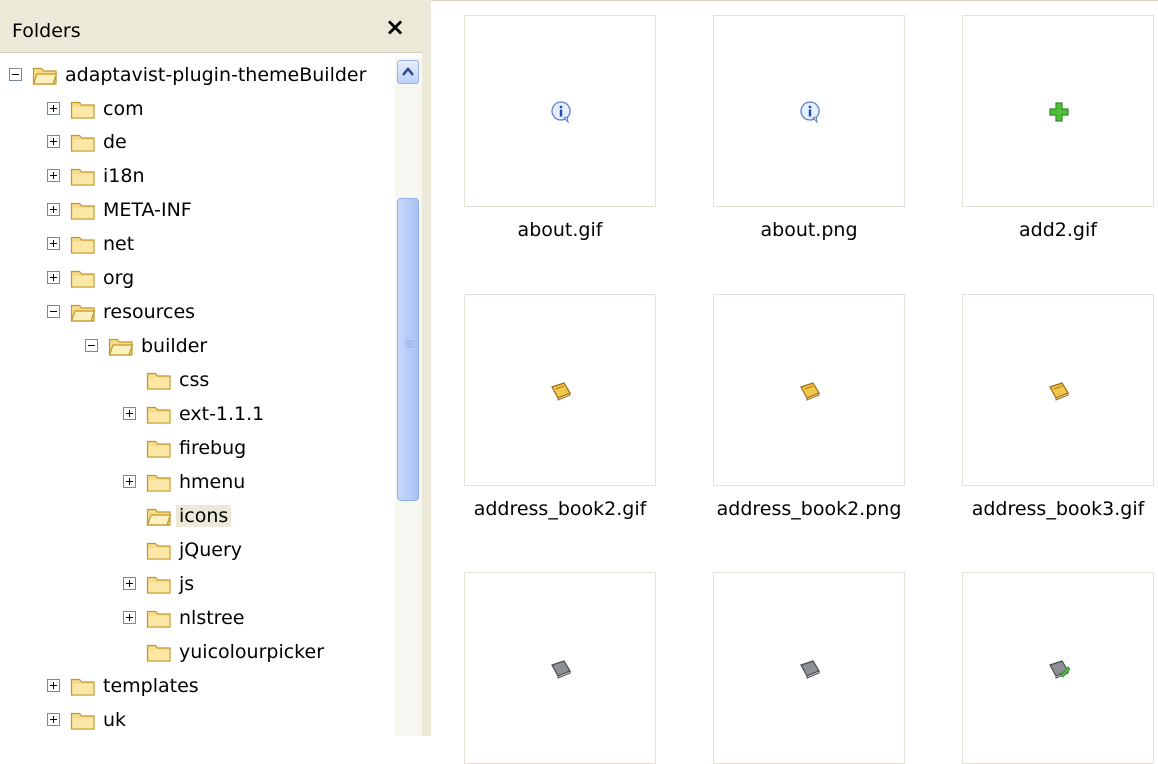 The image size is (1158, 764). What do you see at coordinates (1050, 509) in the screenshot?
I see `thumbnail-caption: address_book3.gif` at bounding box center [1050, 509].